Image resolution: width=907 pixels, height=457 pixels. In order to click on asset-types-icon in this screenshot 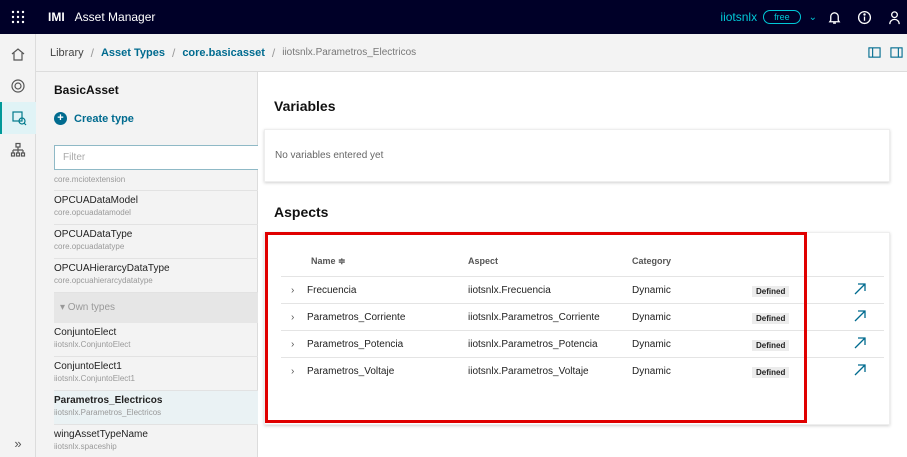, I will do `click(18, 118)`.